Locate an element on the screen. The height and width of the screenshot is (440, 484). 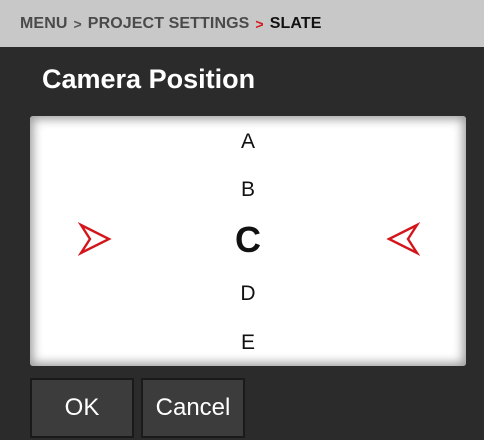
ok-button: OK is located at coordinates (82, 408).